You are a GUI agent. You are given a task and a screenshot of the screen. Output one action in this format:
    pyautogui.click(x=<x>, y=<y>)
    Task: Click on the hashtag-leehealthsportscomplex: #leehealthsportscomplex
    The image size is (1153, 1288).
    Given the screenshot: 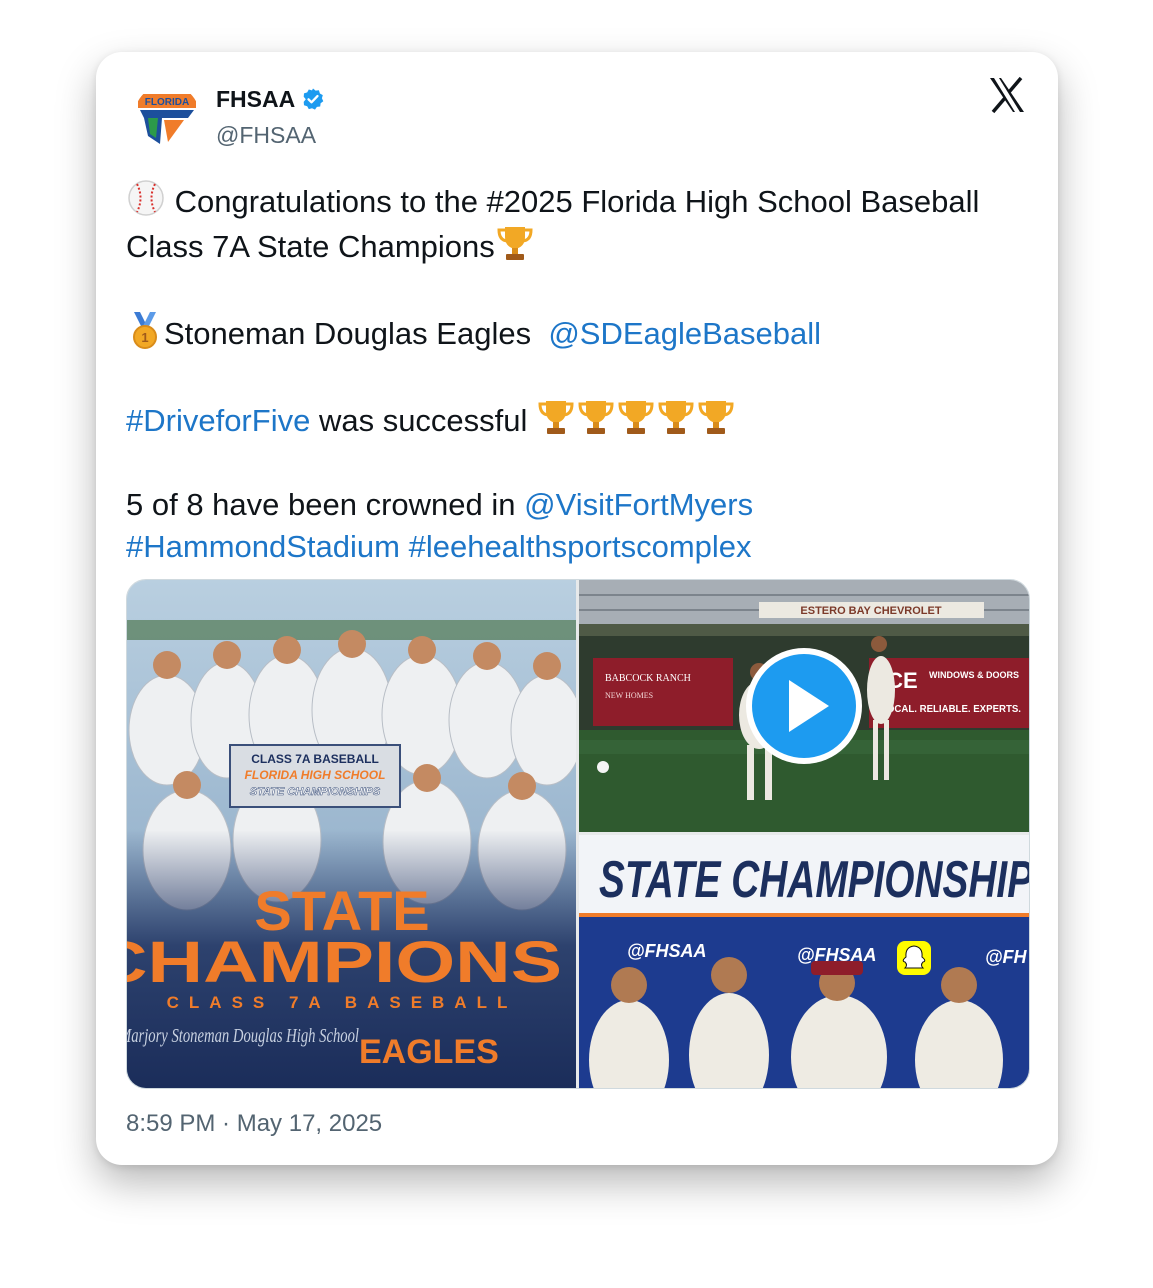 What is the action you would take?
    pyautogui.click(x=580, y=546)
    